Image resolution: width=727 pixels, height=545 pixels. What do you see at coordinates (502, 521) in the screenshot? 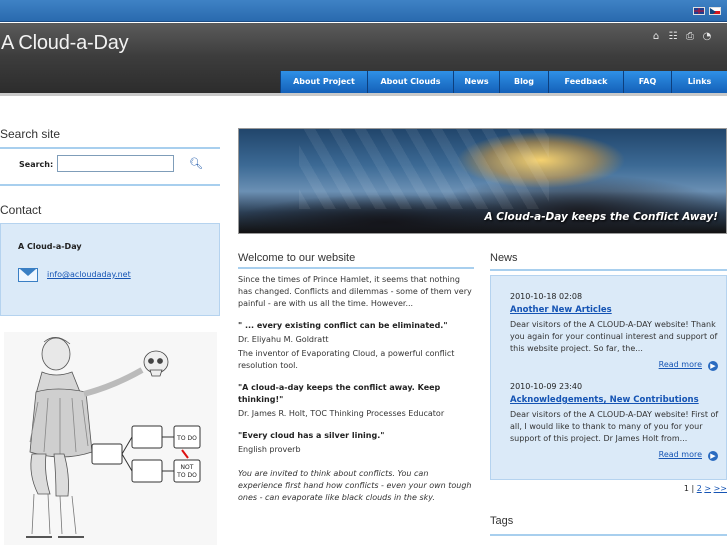
I see `tags-title: Tags` at bounding box center [502, 521].